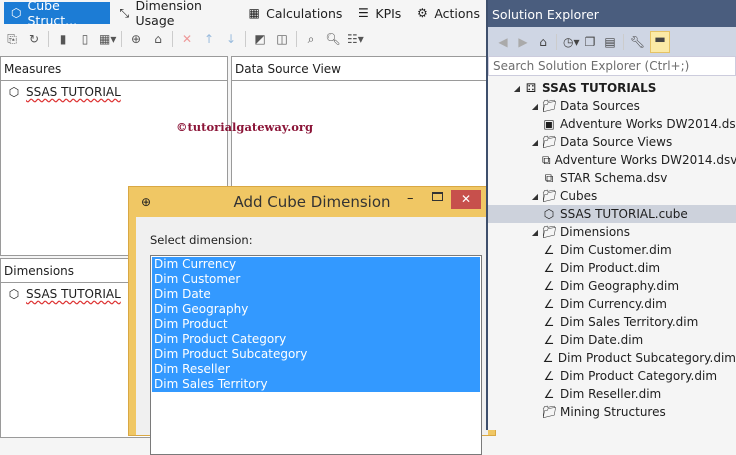  I want to click on tree-item: ∠ Dim Sales Territory.dim, so click(612, 322).